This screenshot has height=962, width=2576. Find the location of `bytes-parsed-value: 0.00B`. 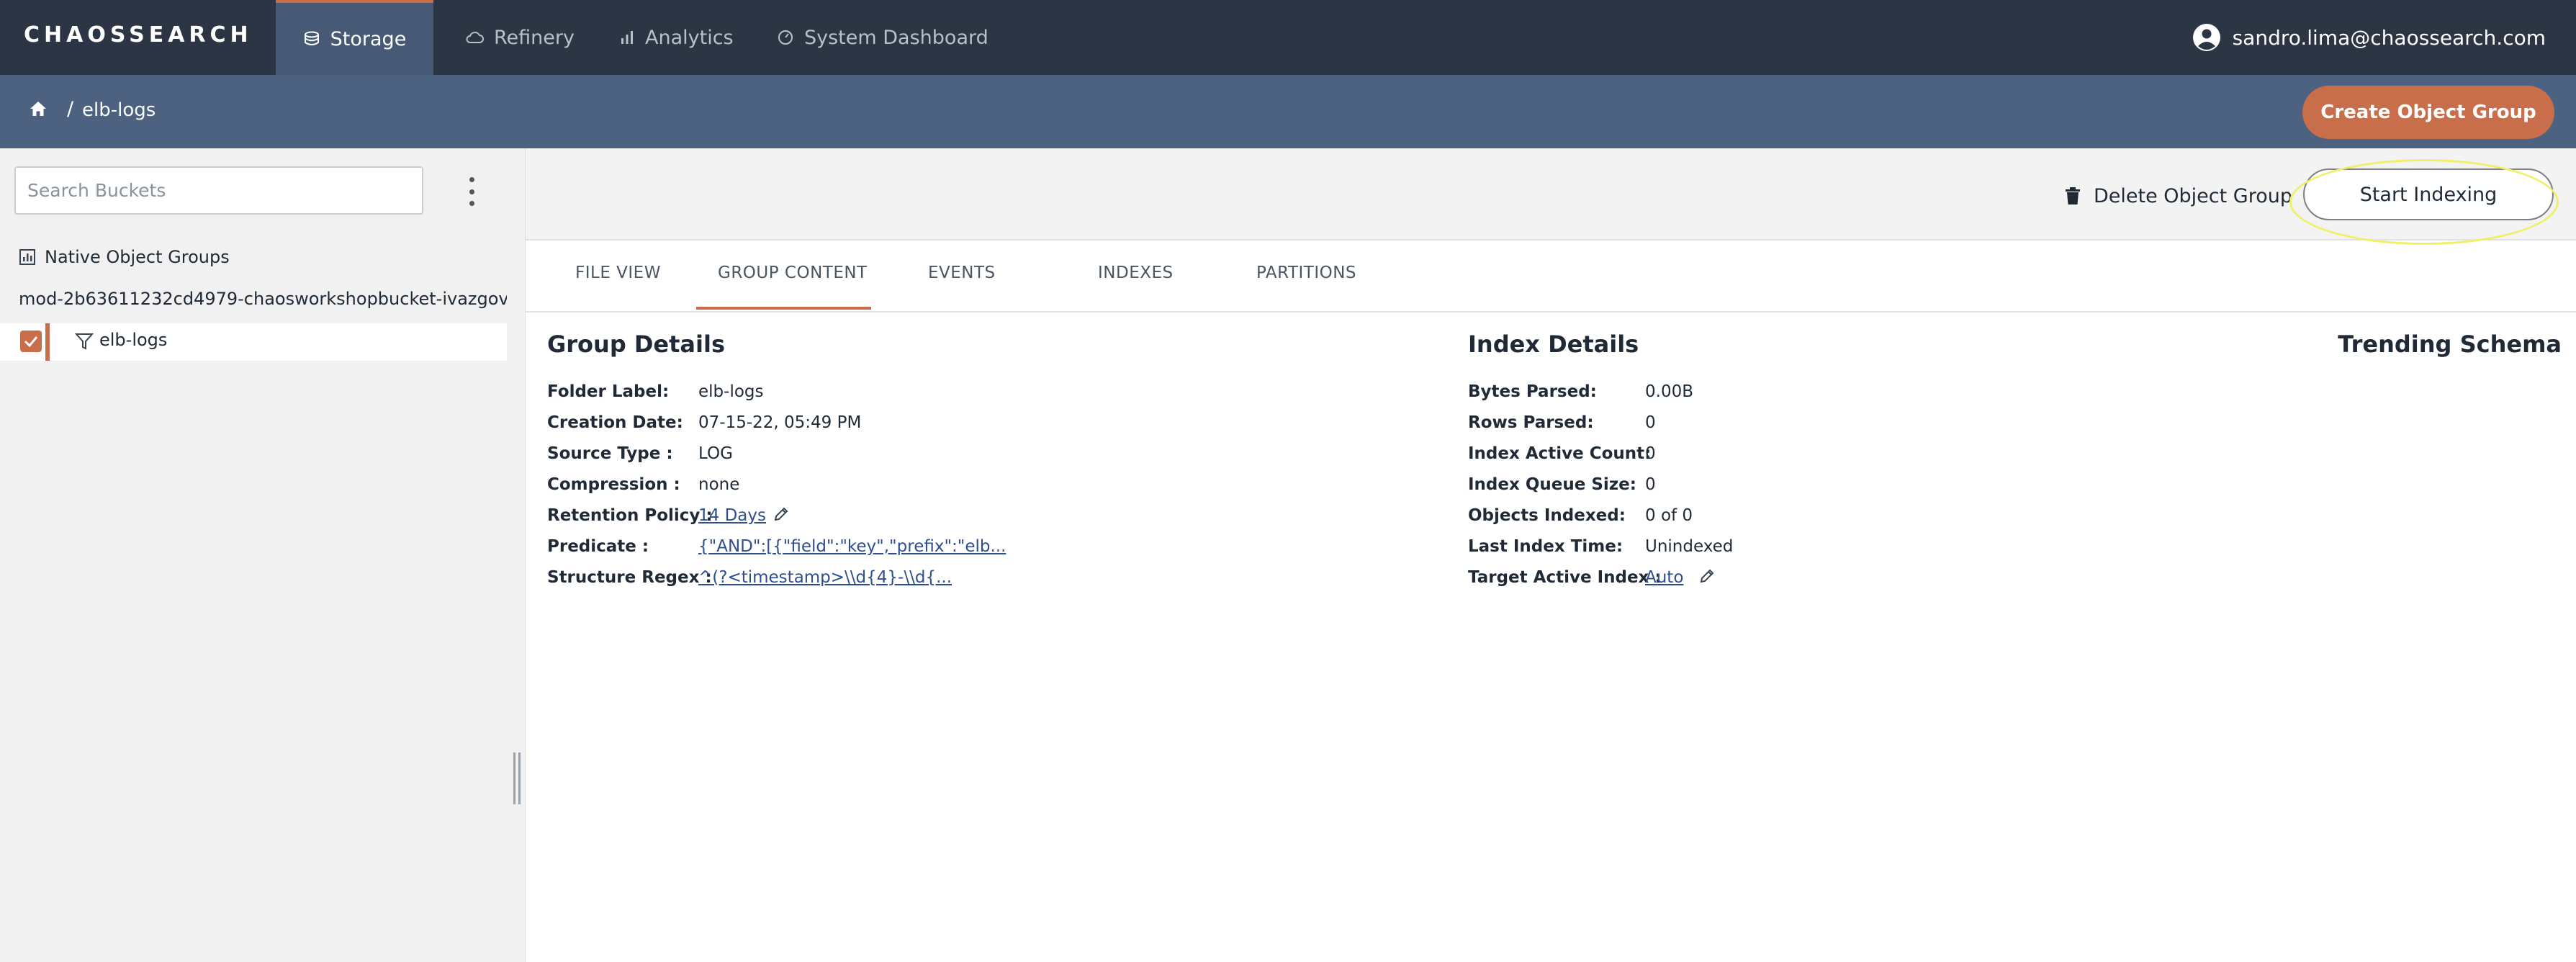

bytes-parsed-value: 0.00B is located at coordinates (1669, 391).